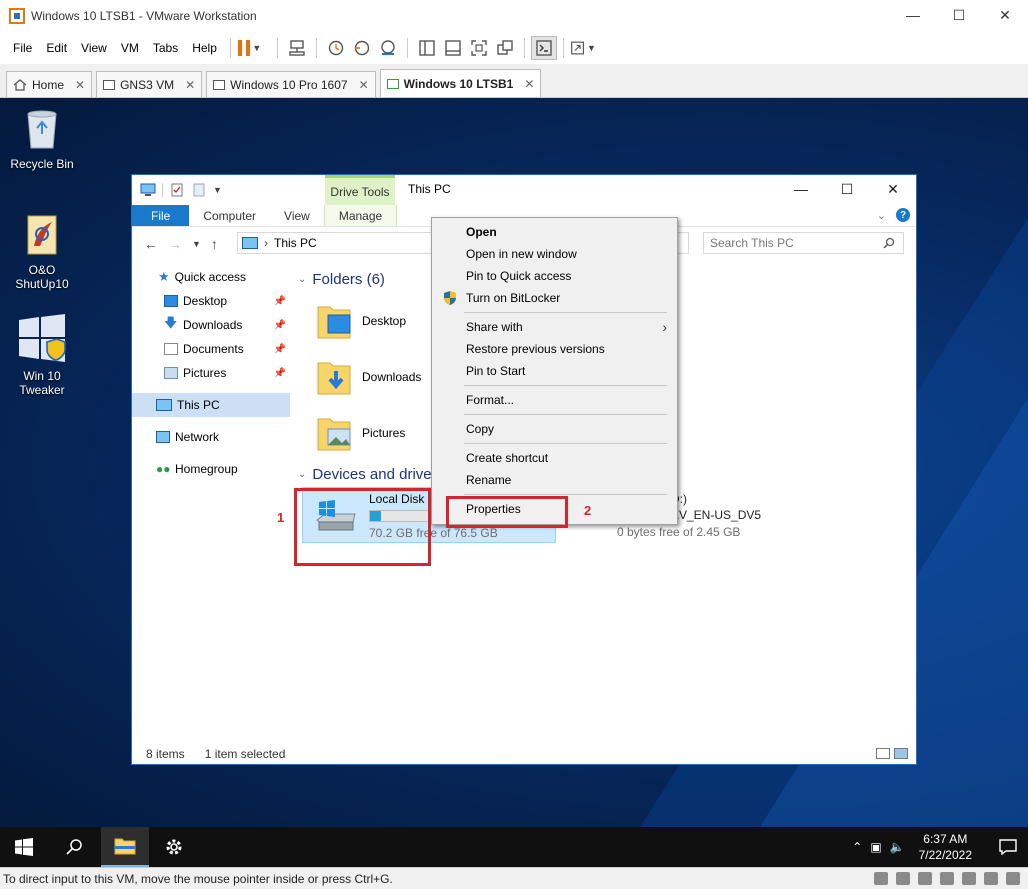 This screenshot has width=1028, height=889. What do you see at coordinates (196, 244) in the screenshot?
I see `recent-locations-icon: ▼` at bounding box center [196, 244].